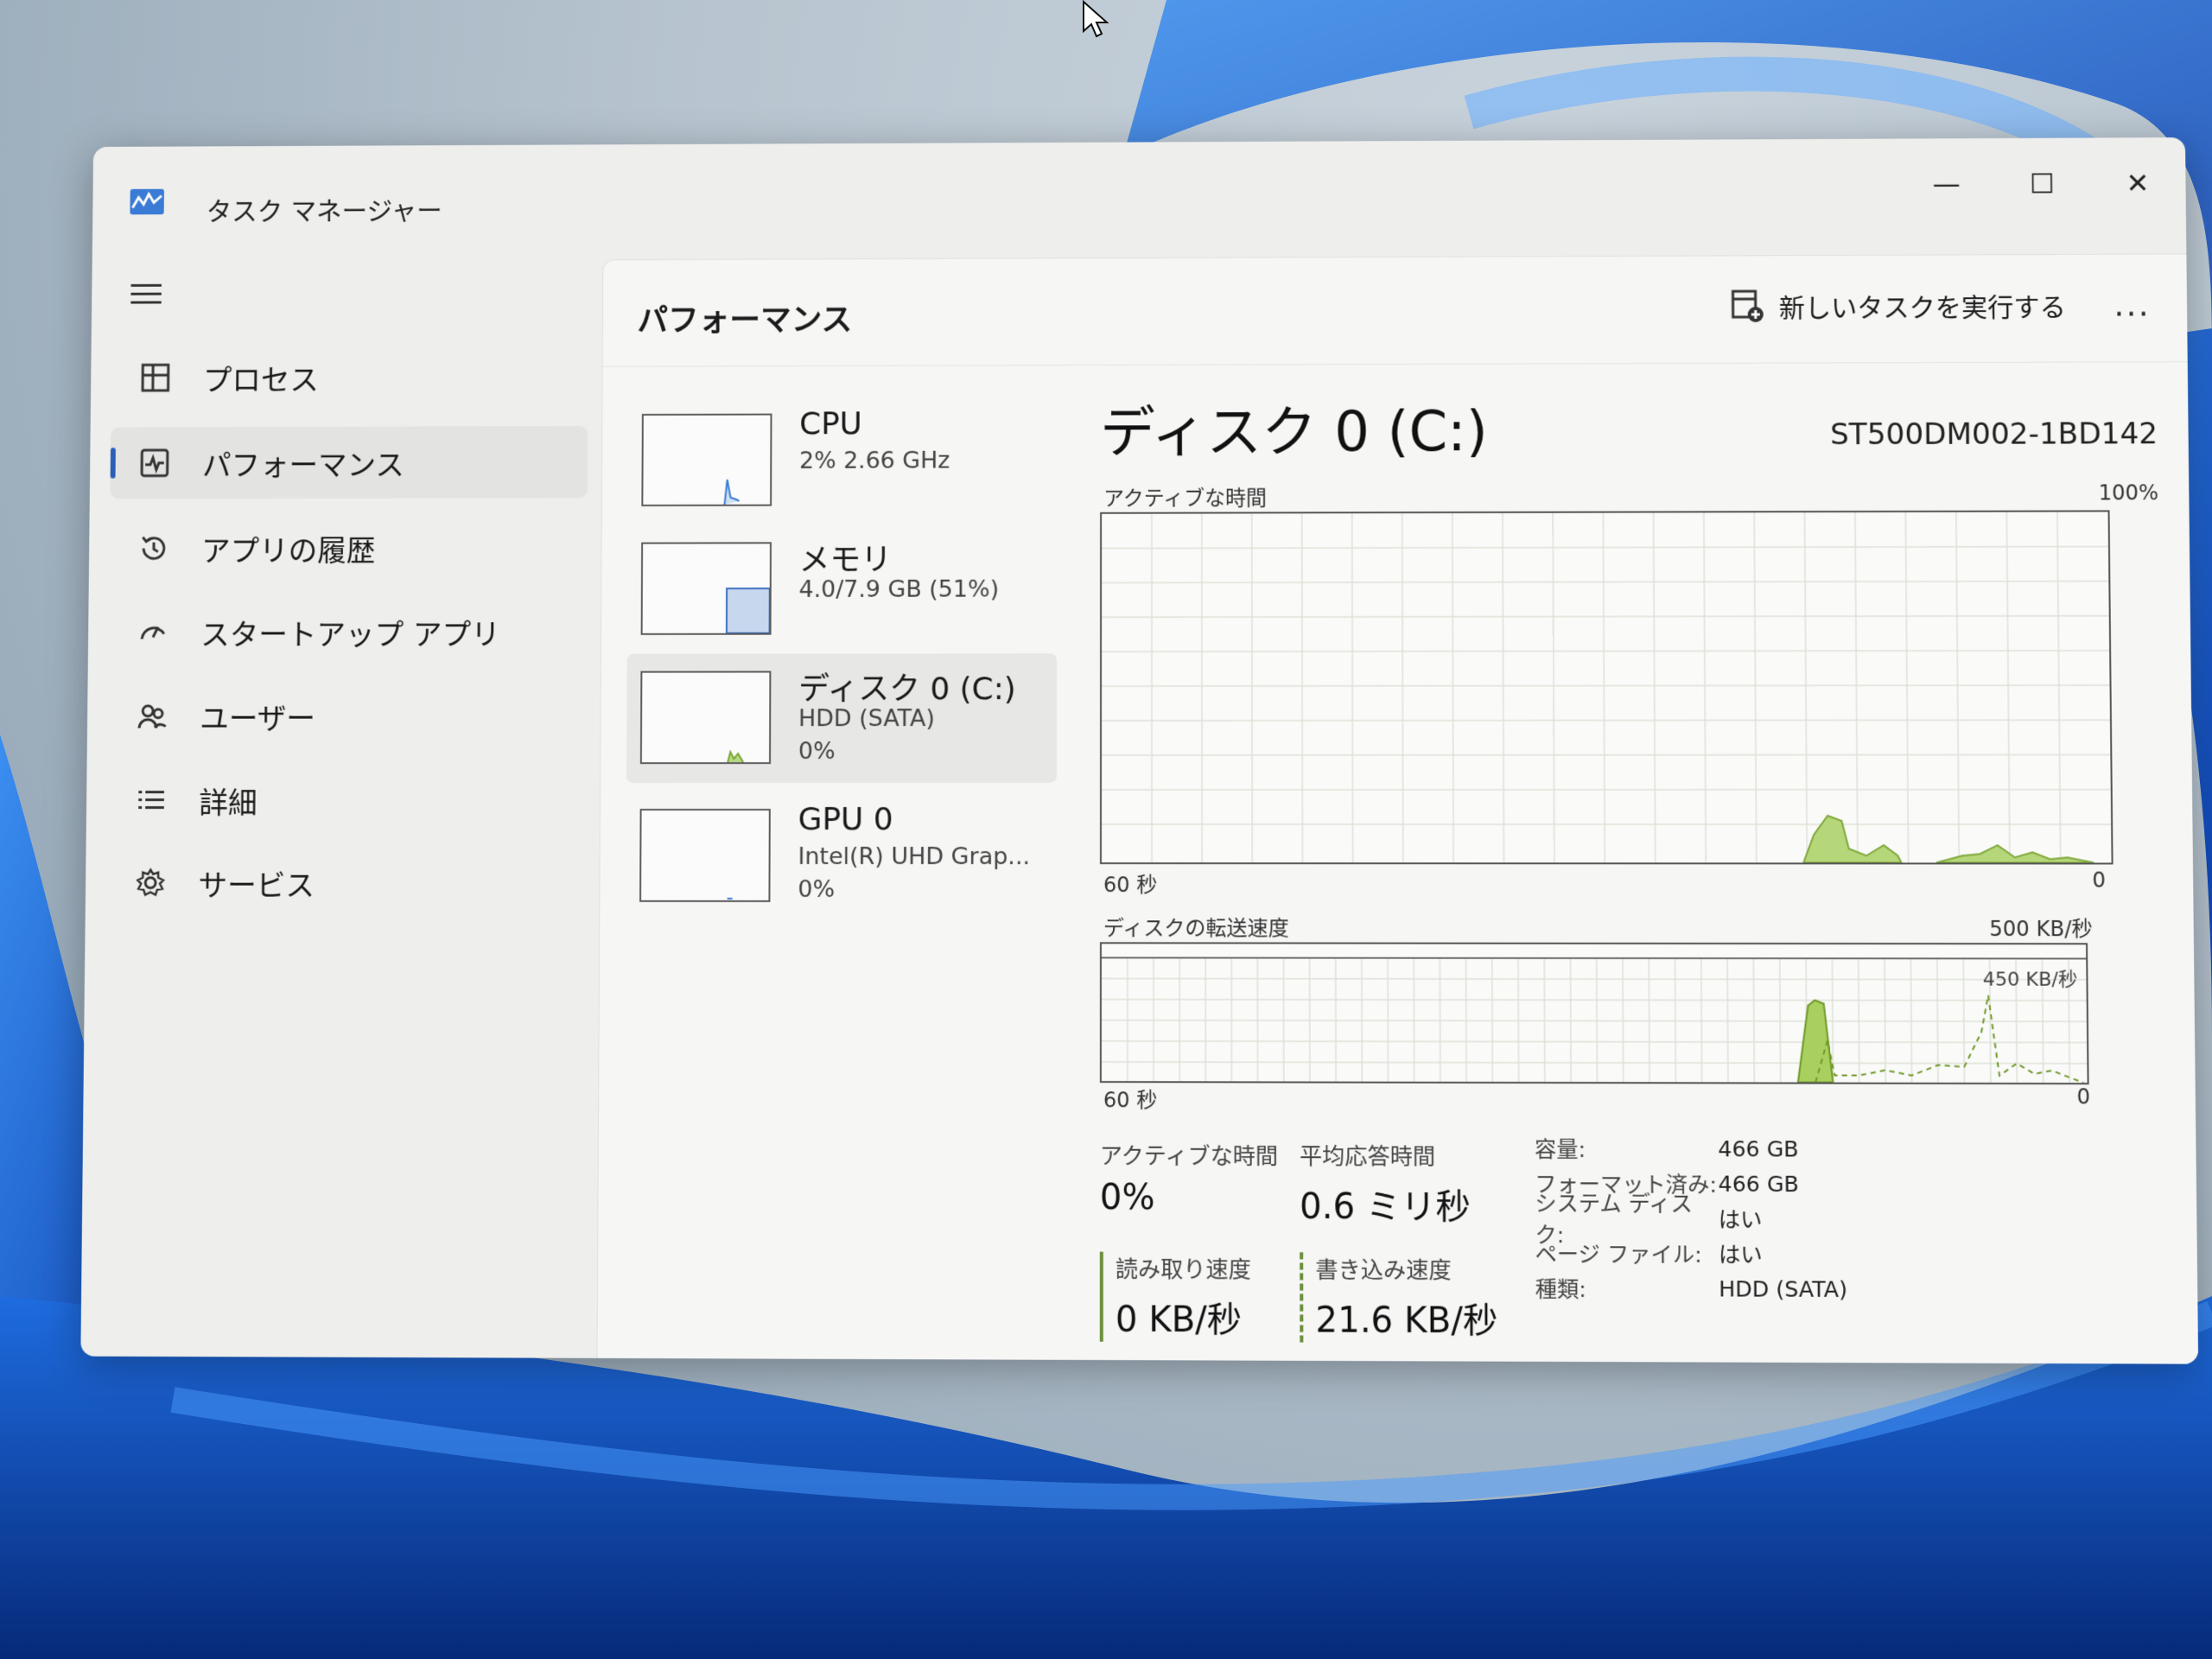 This screenshot has height=1659, width=2212. I want to click on nav-label: プロセス, so click(261, 380).